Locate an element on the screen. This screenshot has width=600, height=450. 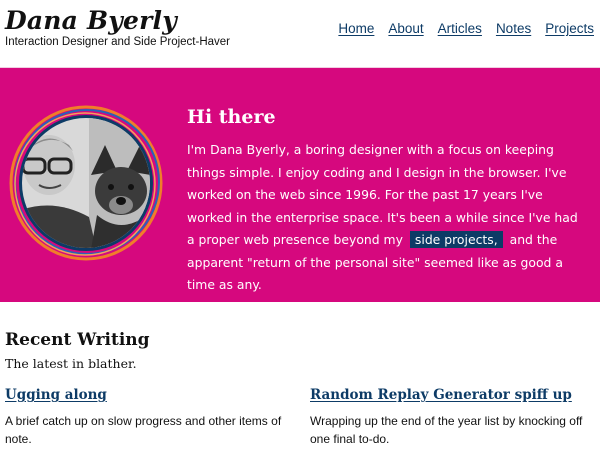
portrait-with-dog-icon is located at coordinates (86, 183).